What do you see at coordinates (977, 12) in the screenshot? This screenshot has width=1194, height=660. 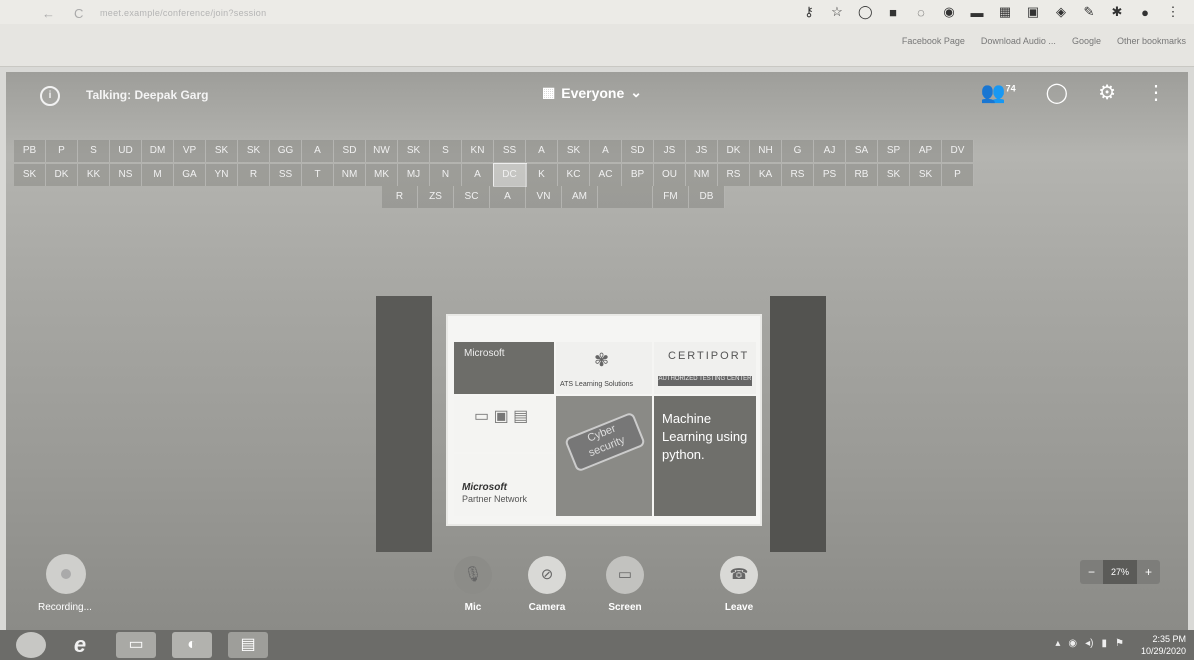 I see `extension-icon: ▬` at bounding box center [977, 12].